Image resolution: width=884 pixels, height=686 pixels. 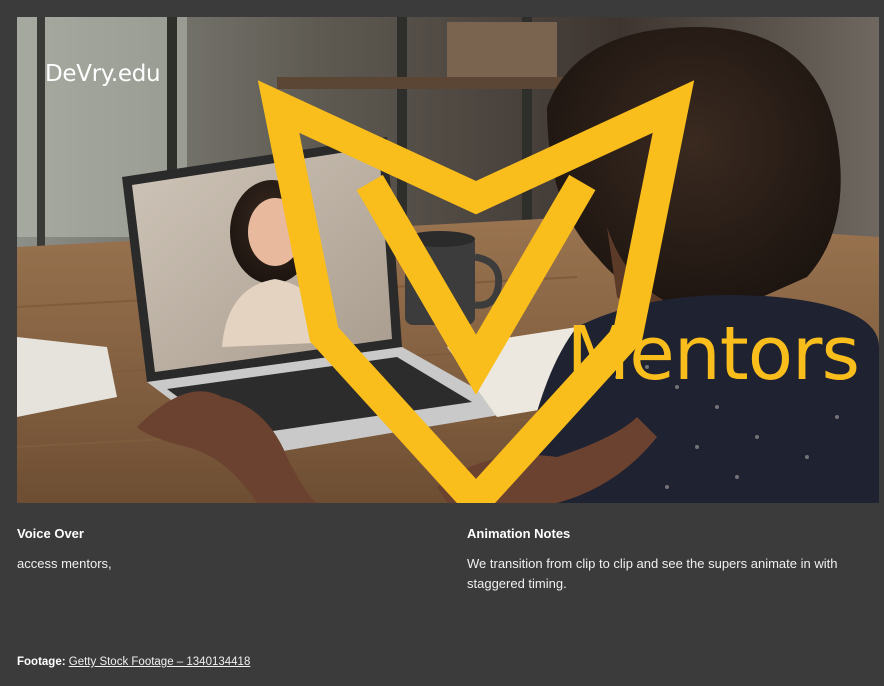 What do you see at coordinates (713, 354) in the screenshot?
I see `super-title: Mentors` at bounding box center [713, 354].